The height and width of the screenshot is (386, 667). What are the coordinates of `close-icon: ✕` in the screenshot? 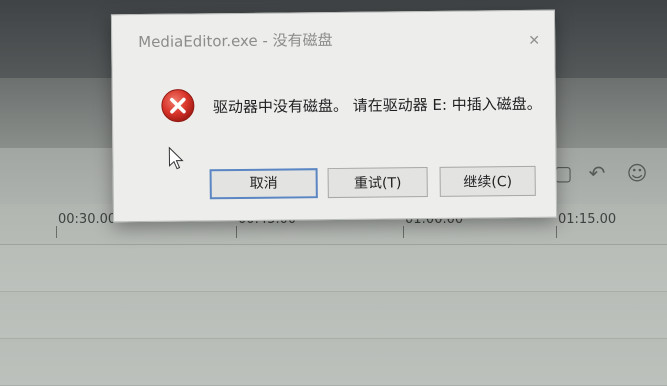 It's located at (534, 41).